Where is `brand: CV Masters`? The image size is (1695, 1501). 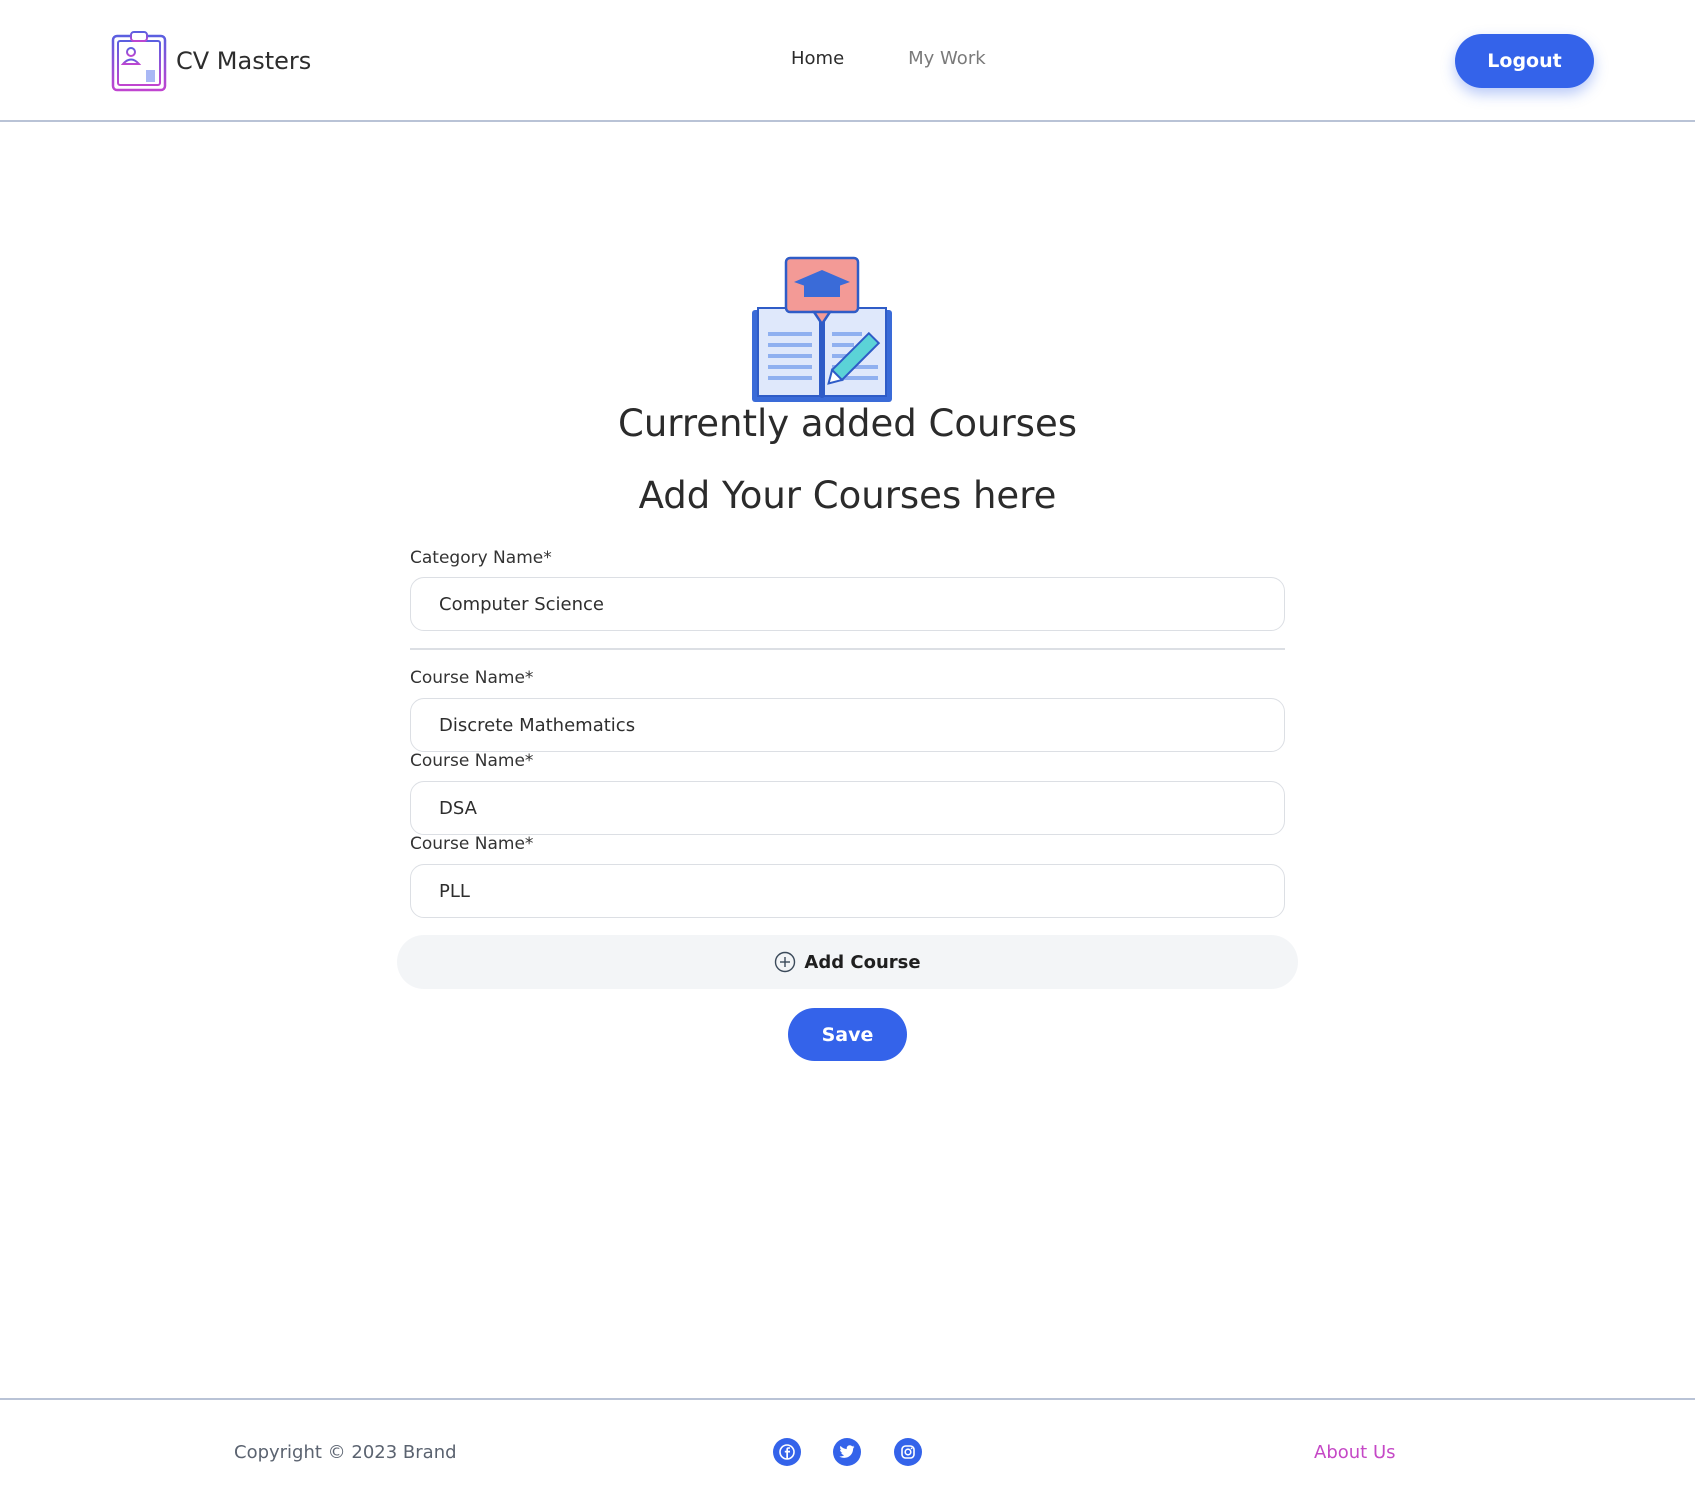 brand: CV Masters is located at coordinates (210, 61).